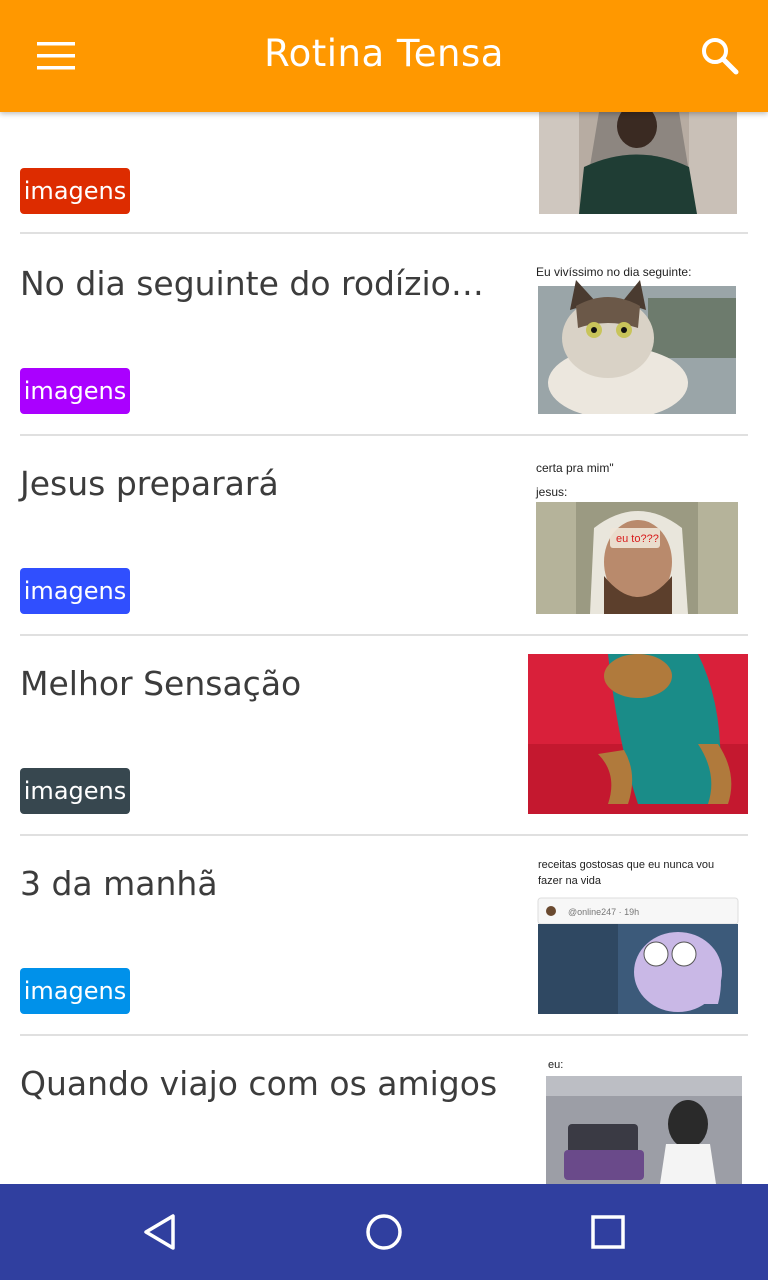 This screenshot has width=768, height=1280. I want to click on post-thumbnail: certa pra mim" jesus: eu to???, so click(638, 536).